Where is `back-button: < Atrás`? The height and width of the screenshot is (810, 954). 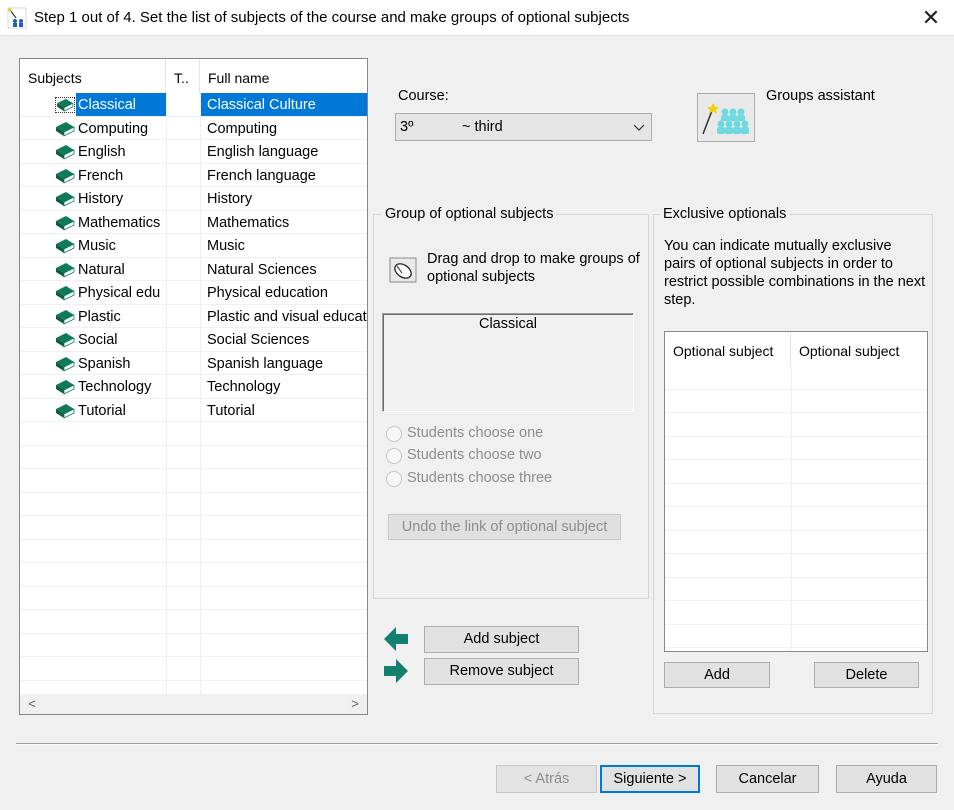
back-button: < Atrás is located at coordinates (546, 779).